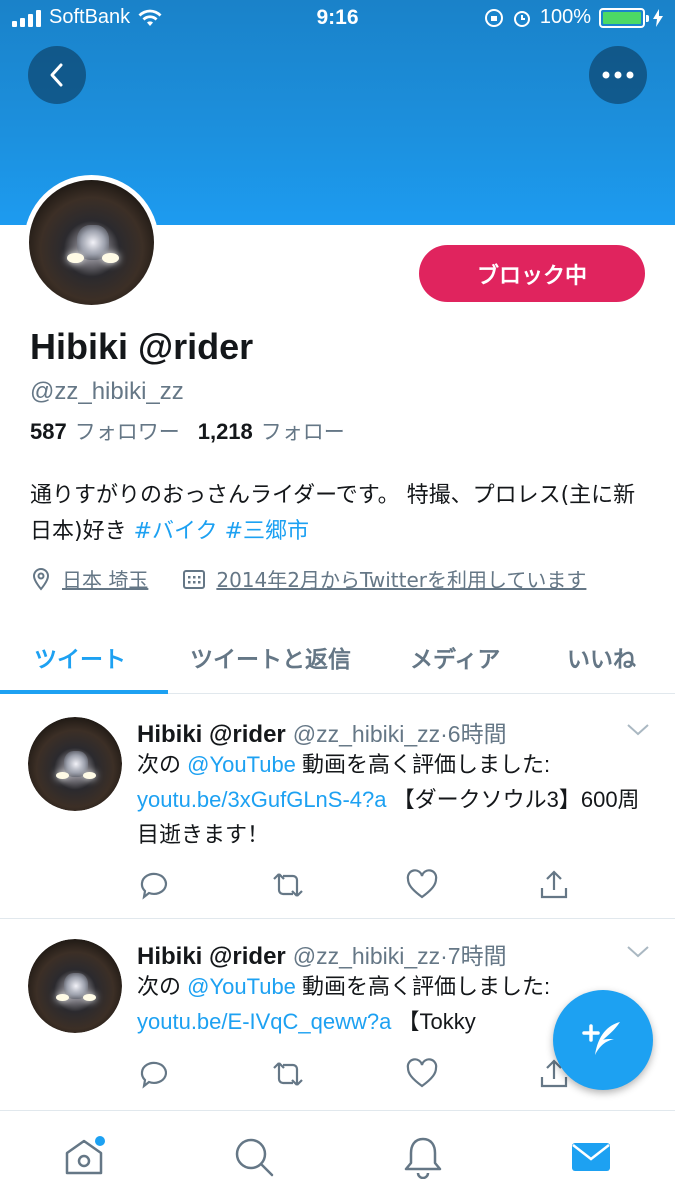 Image resolution: width=675 pixels, height=1200 pixels. Describe the element at coordinates (91, 242) in the screenshot. I see `profile-avatar` at that location.